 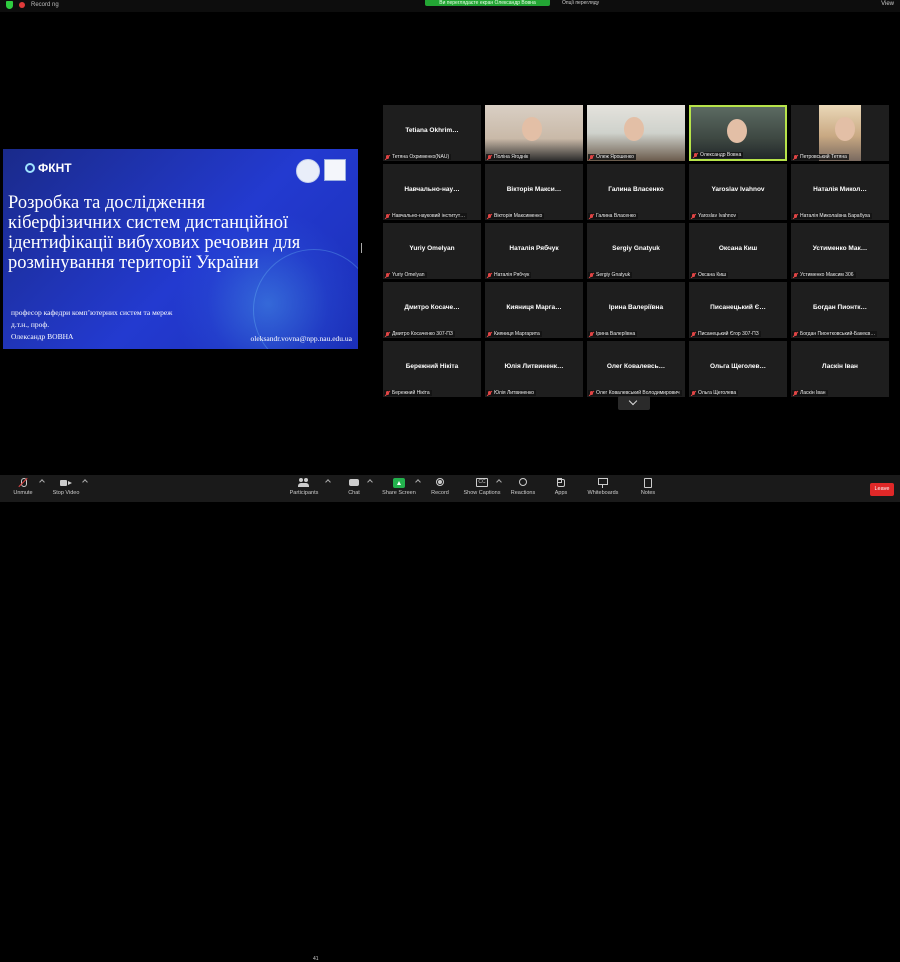 I want to click on participant-tile: Ірина Валеріївна Ірина Валеріївна, so click(x=636, y=310).